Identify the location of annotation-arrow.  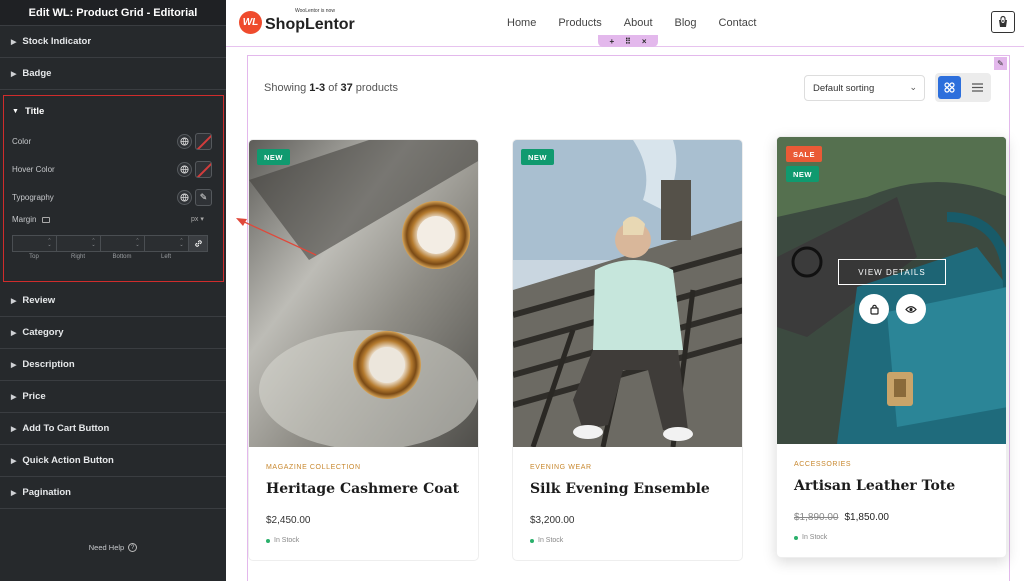
(276, 237).